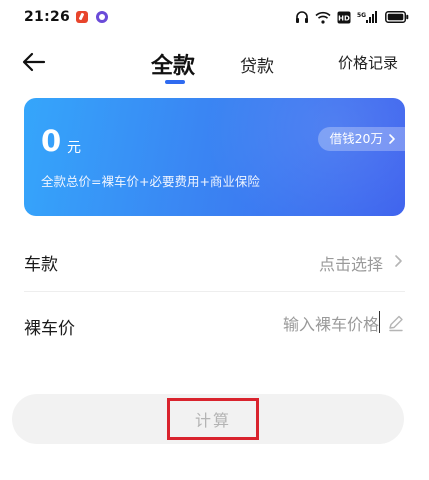 This screenshot has width=429, height=480. I want to click on car-model-select: 点击选择, so click(351, 263).